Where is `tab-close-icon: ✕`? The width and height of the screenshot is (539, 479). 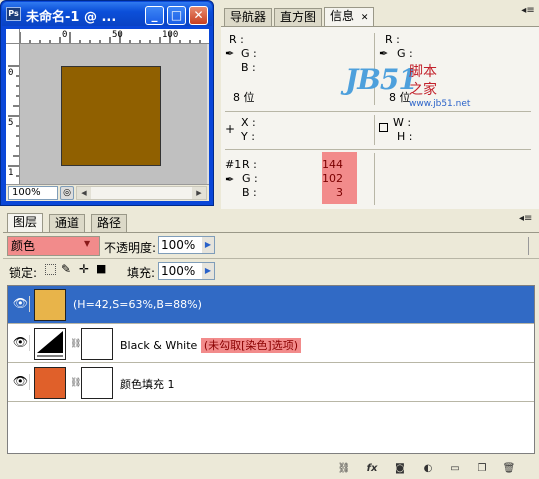 tab-close-icon: ✕ is located at coordinates (365, 18).